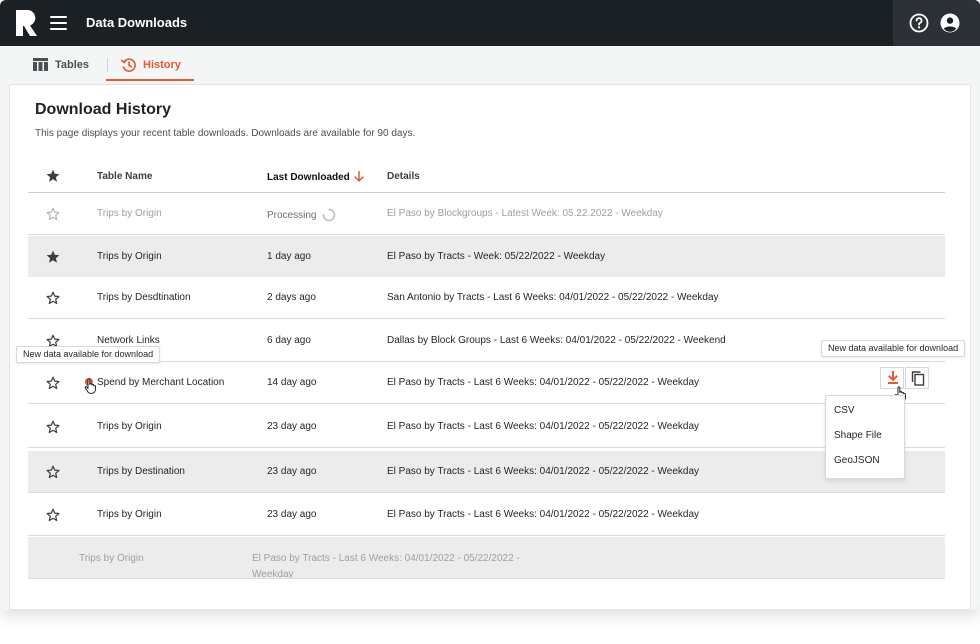 Image resolution: width=980 pixels, height=644 pixels. Describe the element at coordinates (162, 65) in the screenshot. I see `tab-history-label: History` at that location.